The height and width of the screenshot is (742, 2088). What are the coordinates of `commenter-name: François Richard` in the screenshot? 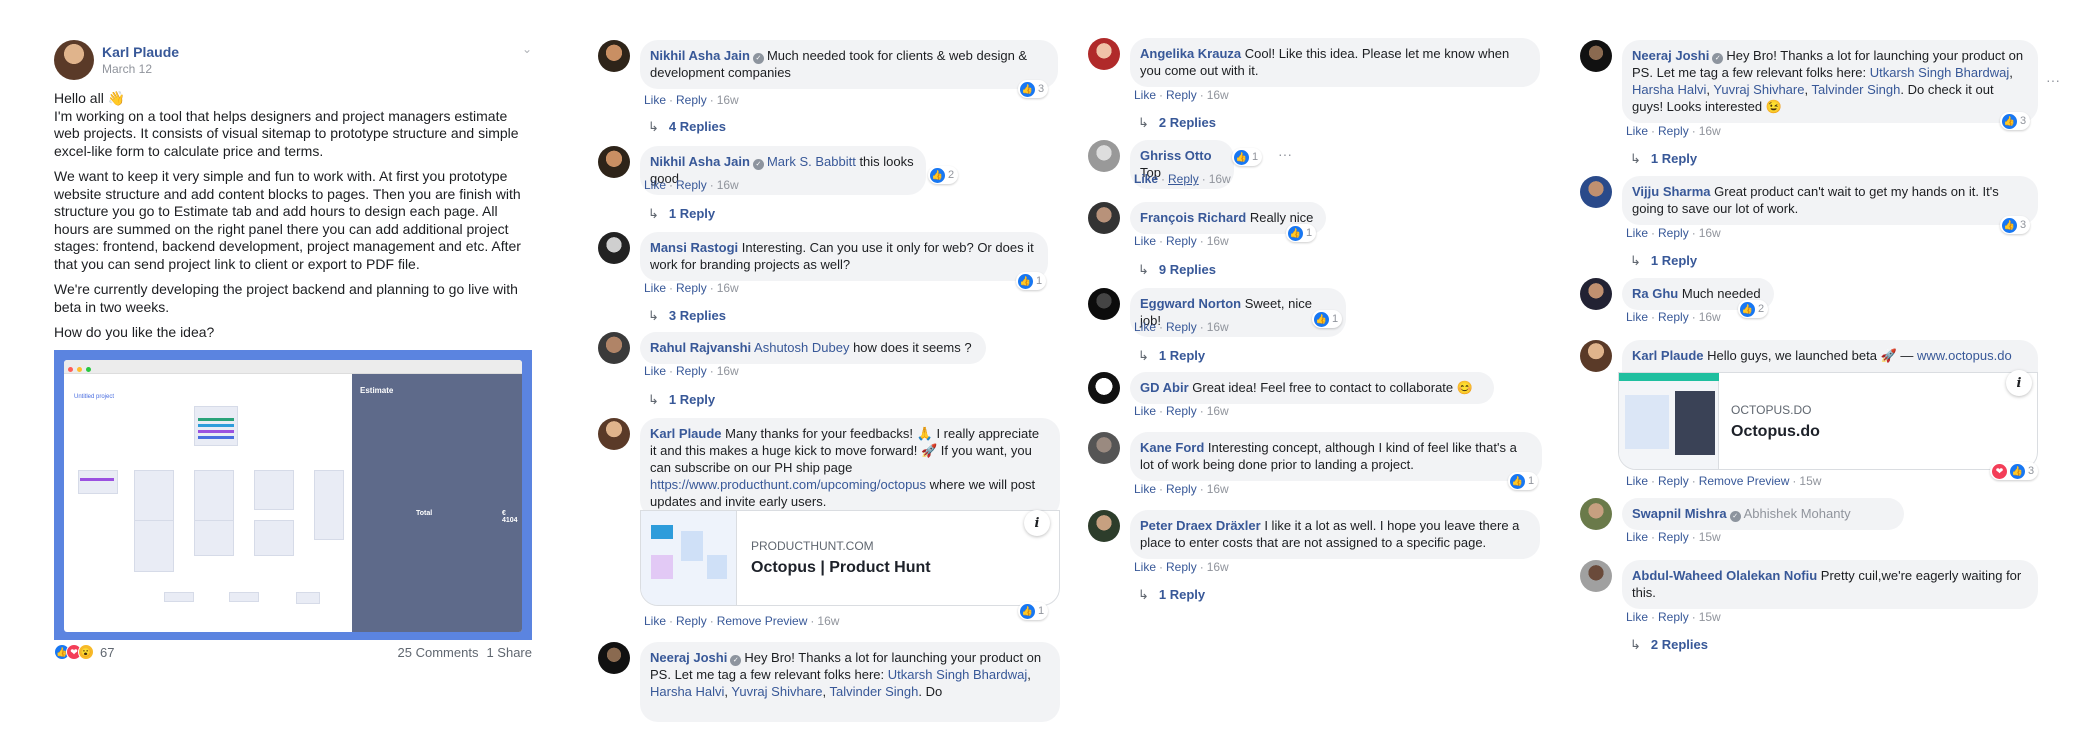 It's located at (1193, 217).